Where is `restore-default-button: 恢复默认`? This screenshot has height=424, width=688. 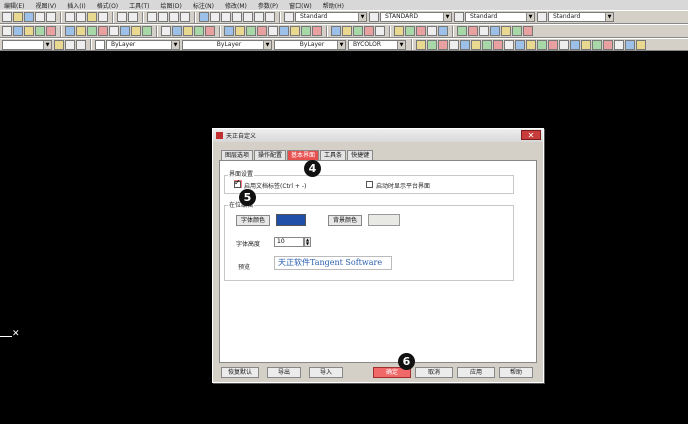
restore-default-button: 恢复默认 is located at coordinates (240, 372).